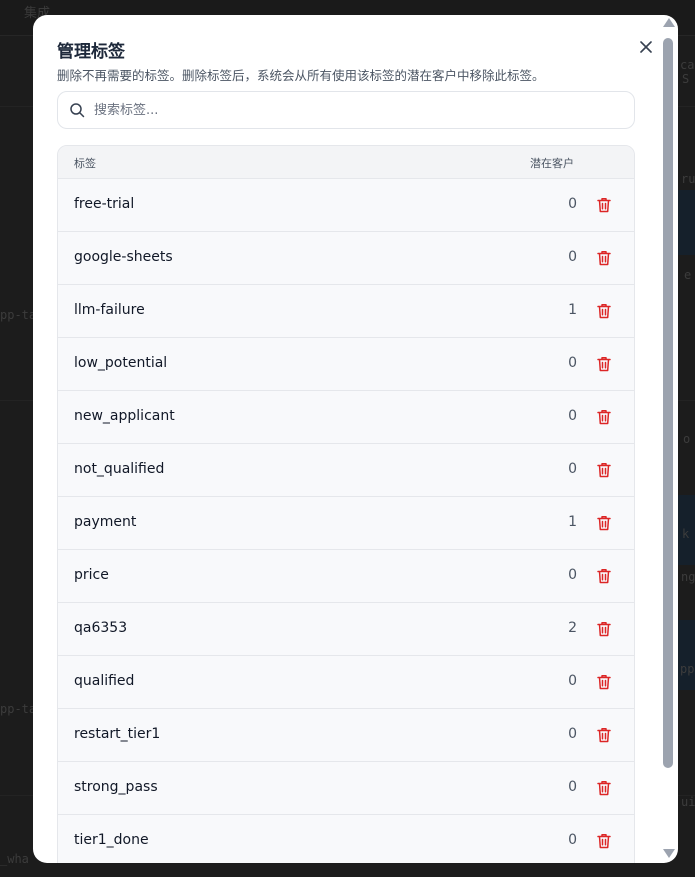 Image resolution: width=695 pixels, height=877 pixels. What do you see at coordinates (121, 363) in the screenshot?
I see `tag-name: low_potential` at bounding box center [121, 363].